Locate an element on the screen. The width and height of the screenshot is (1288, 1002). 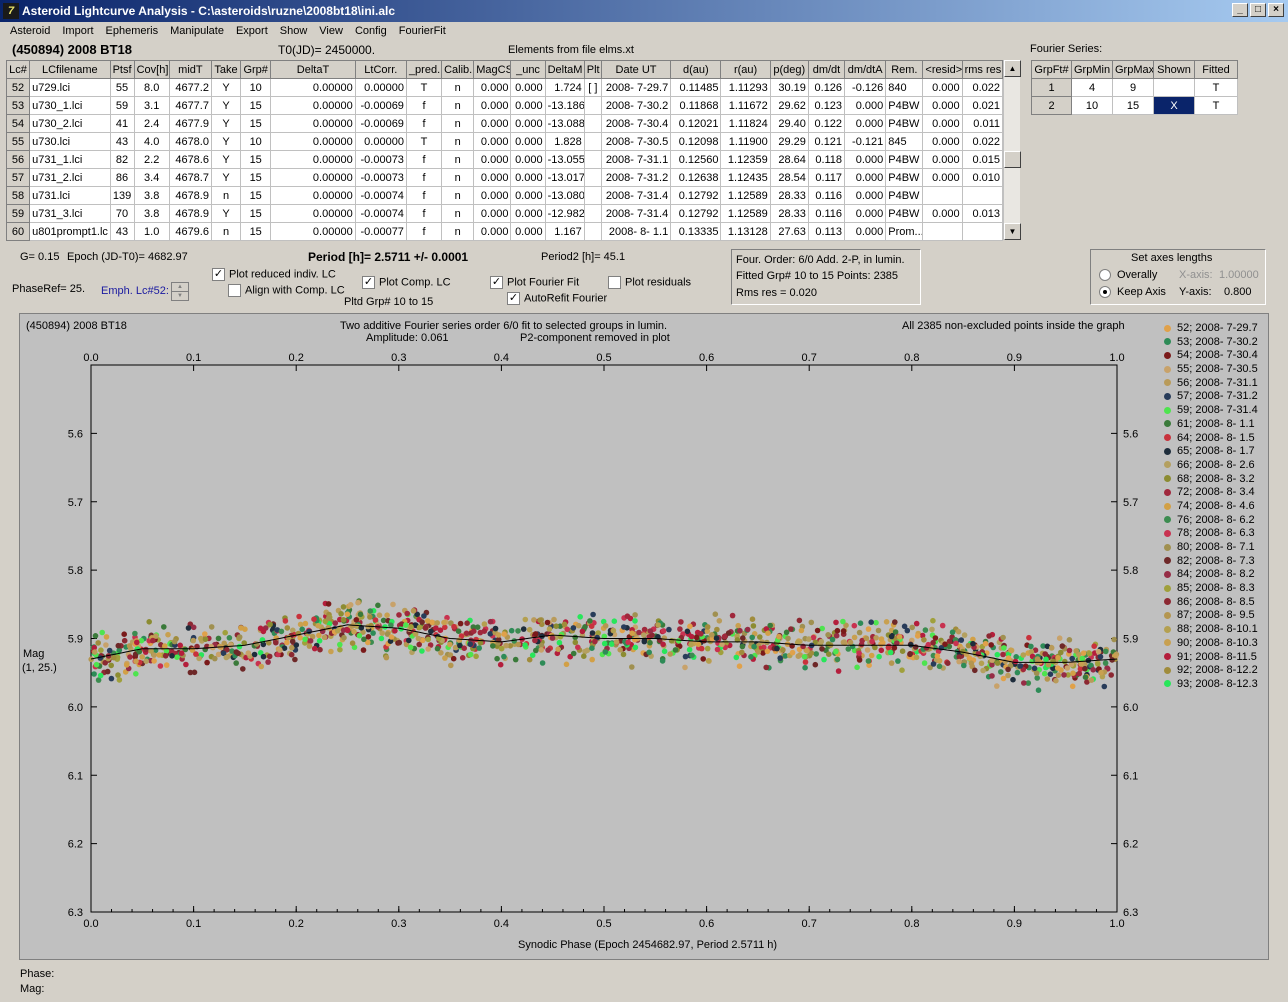
table-cell: -0.00077 is located at coordinates (380, 231).